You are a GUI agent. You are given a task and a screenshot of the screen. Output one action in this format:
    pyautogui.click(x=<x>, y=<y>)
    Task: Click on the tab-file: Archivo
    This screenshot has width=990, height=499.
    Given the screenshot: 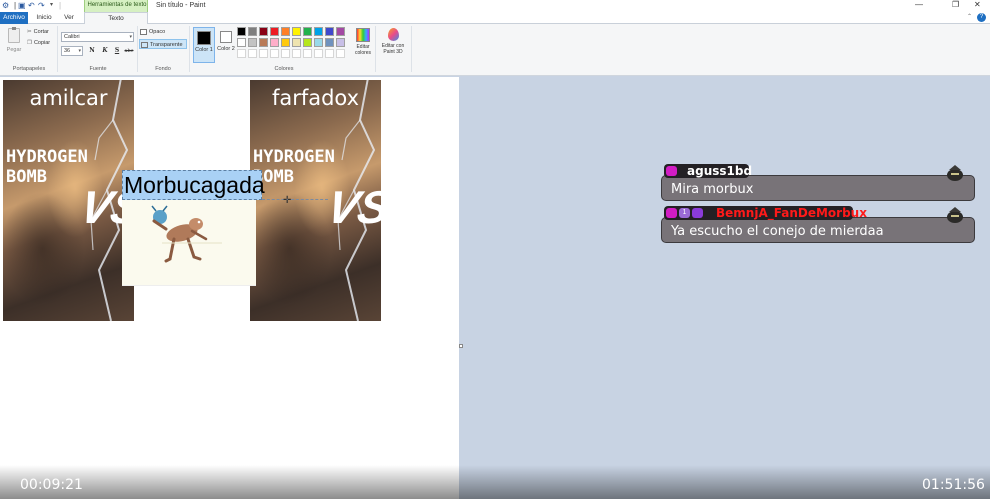 What is the action you would take?
    pyautogui.click(x=14, y=18)
    